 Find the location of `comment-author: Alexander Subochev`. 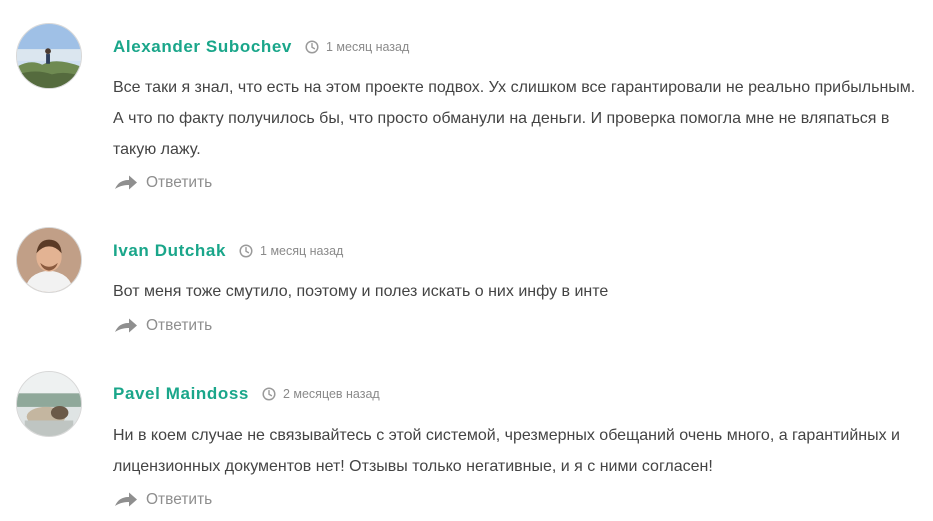

comment-author: Alexander Subochev is located at coordinates (202, 47).